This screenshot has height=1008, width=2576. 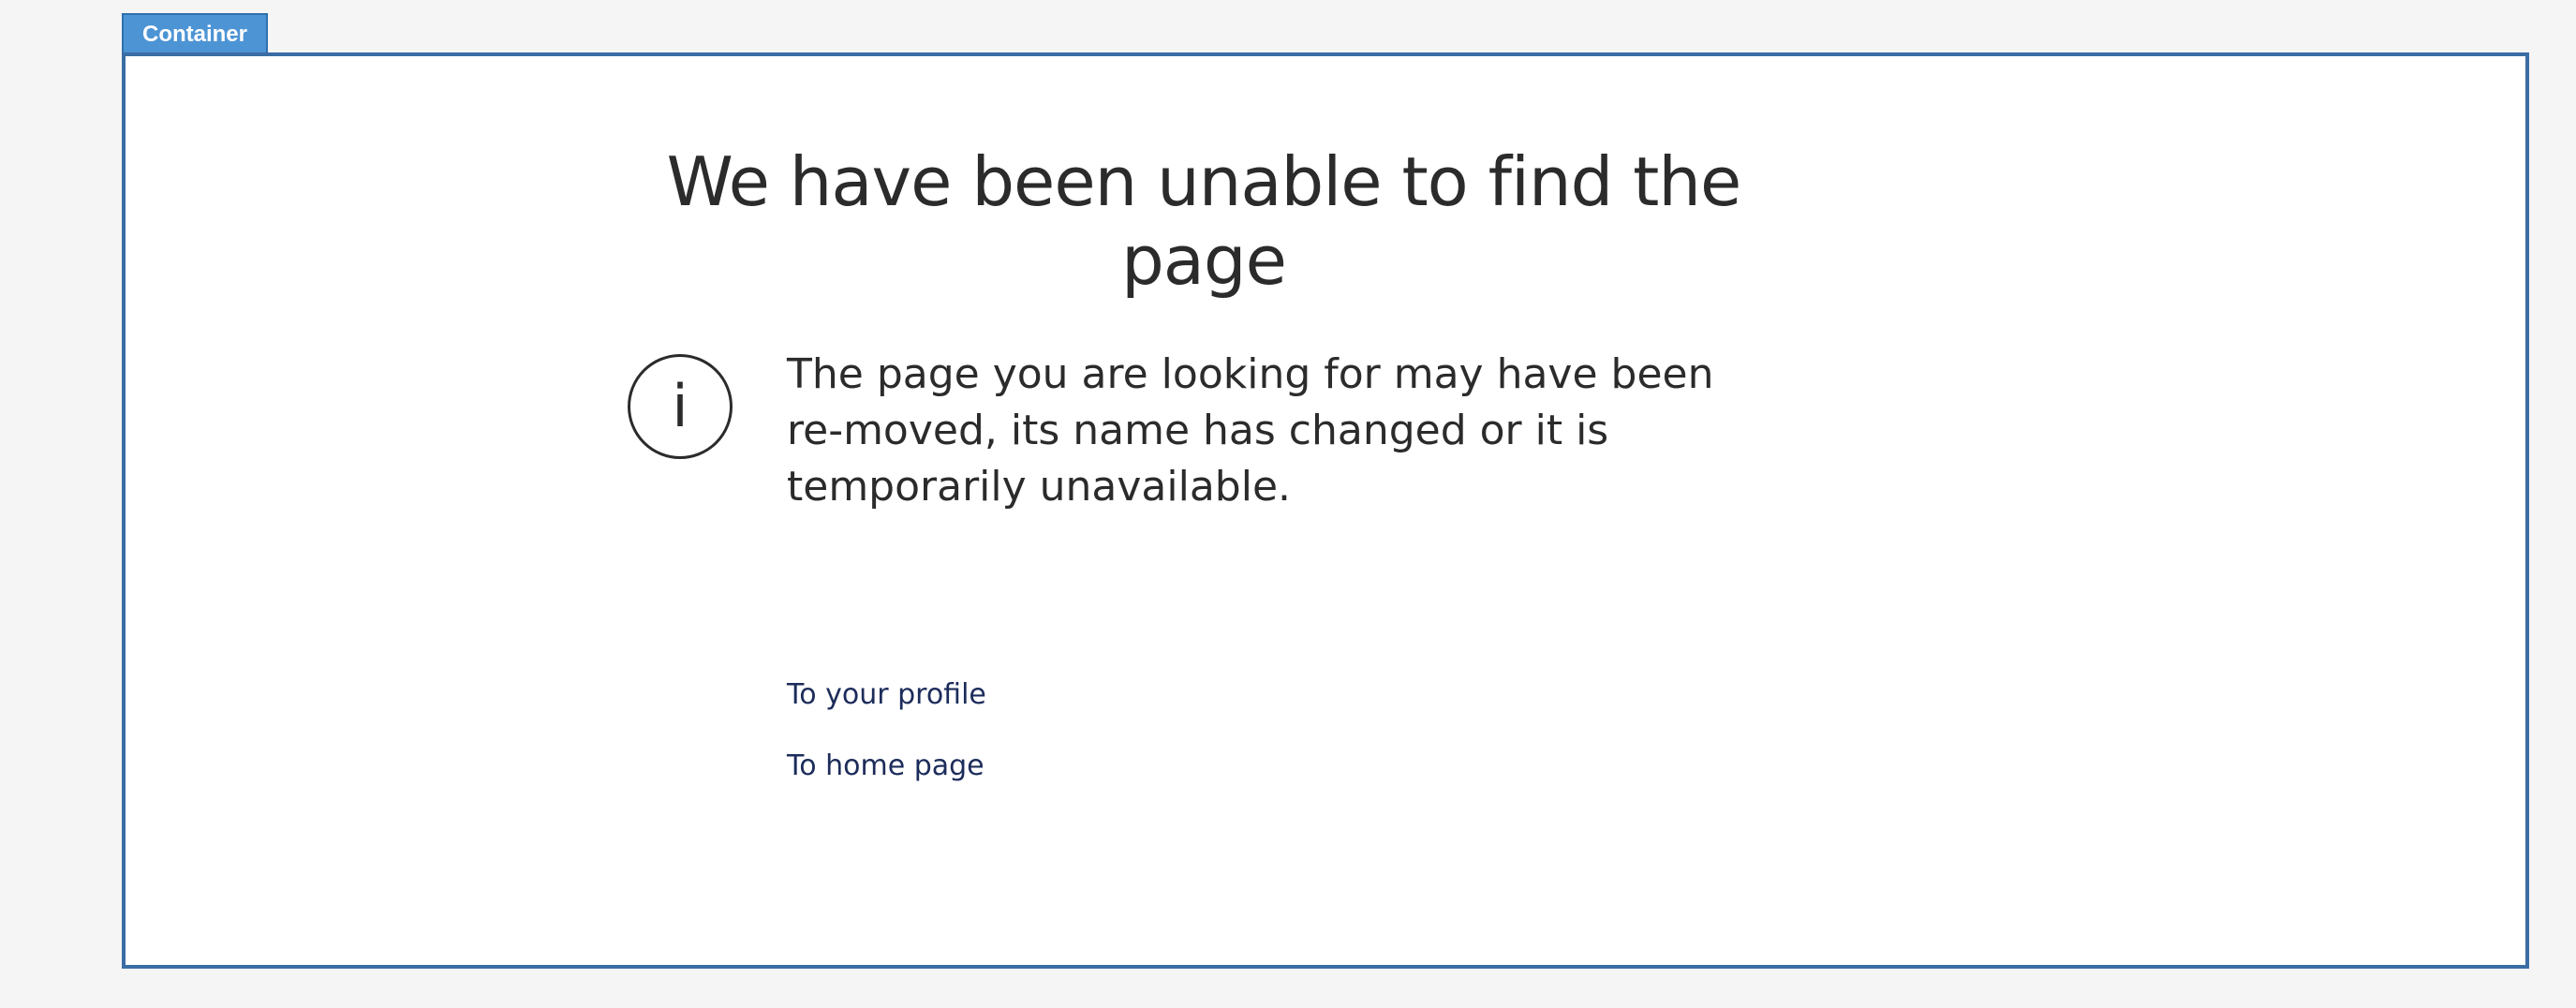 I want to click on home-page-link: To home page, so click(x=886, y=766).